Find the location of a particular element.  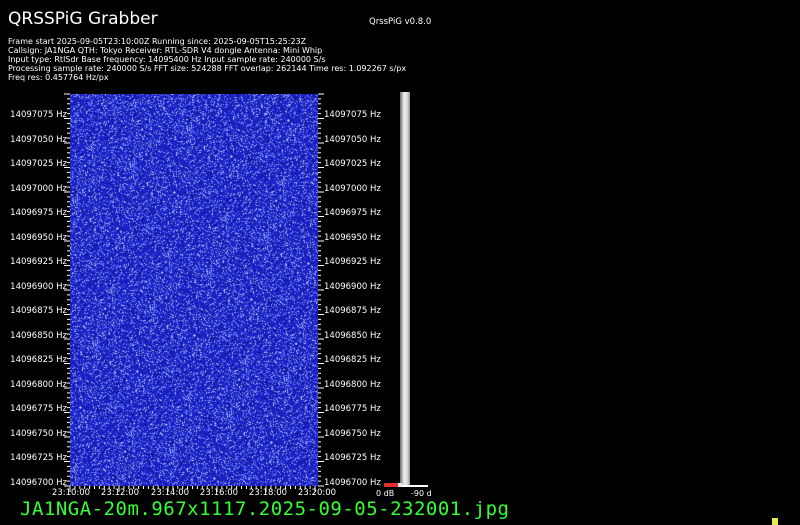

freq-label-right: 14096825 Hz is located at coordinates (352, 360).